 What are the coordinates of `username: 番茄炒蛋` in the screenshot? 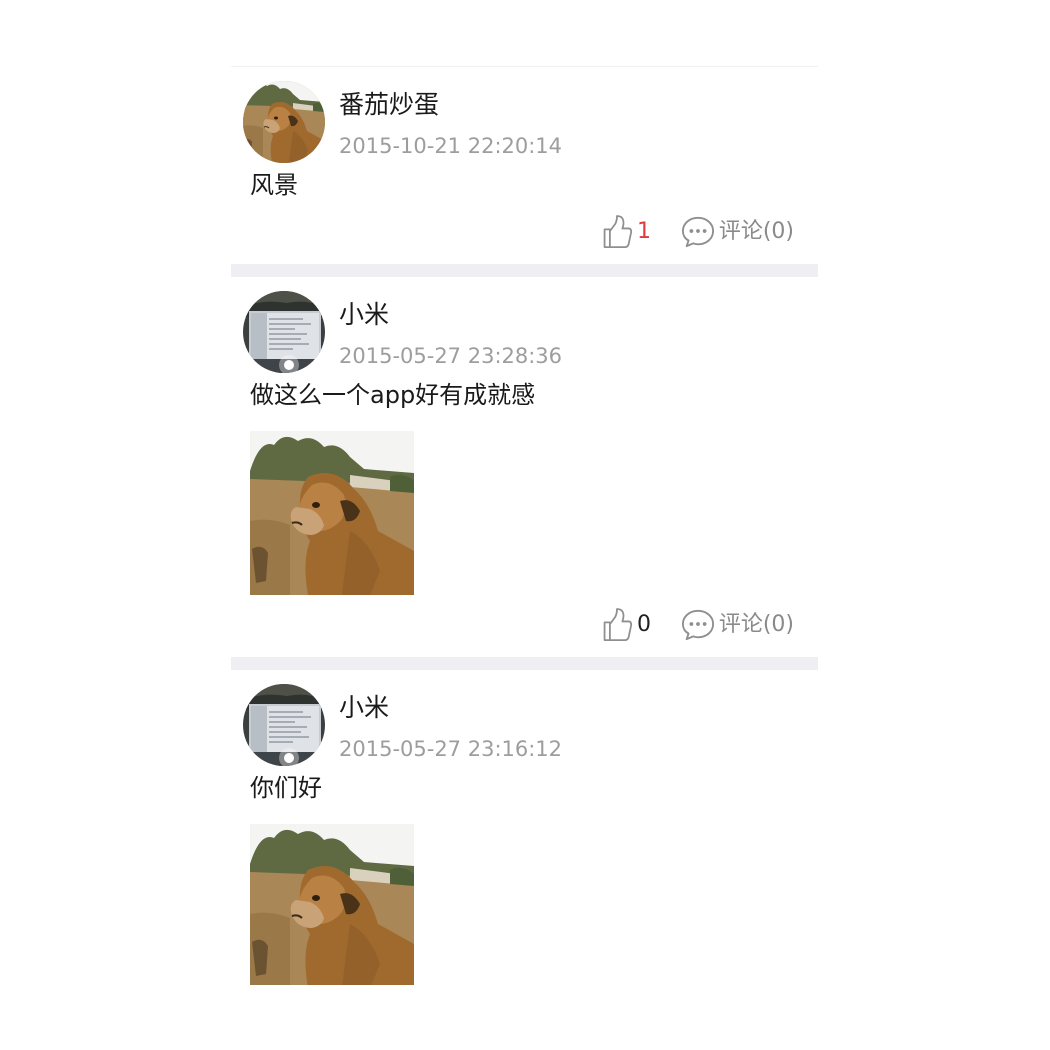 It's located at (389, 105).